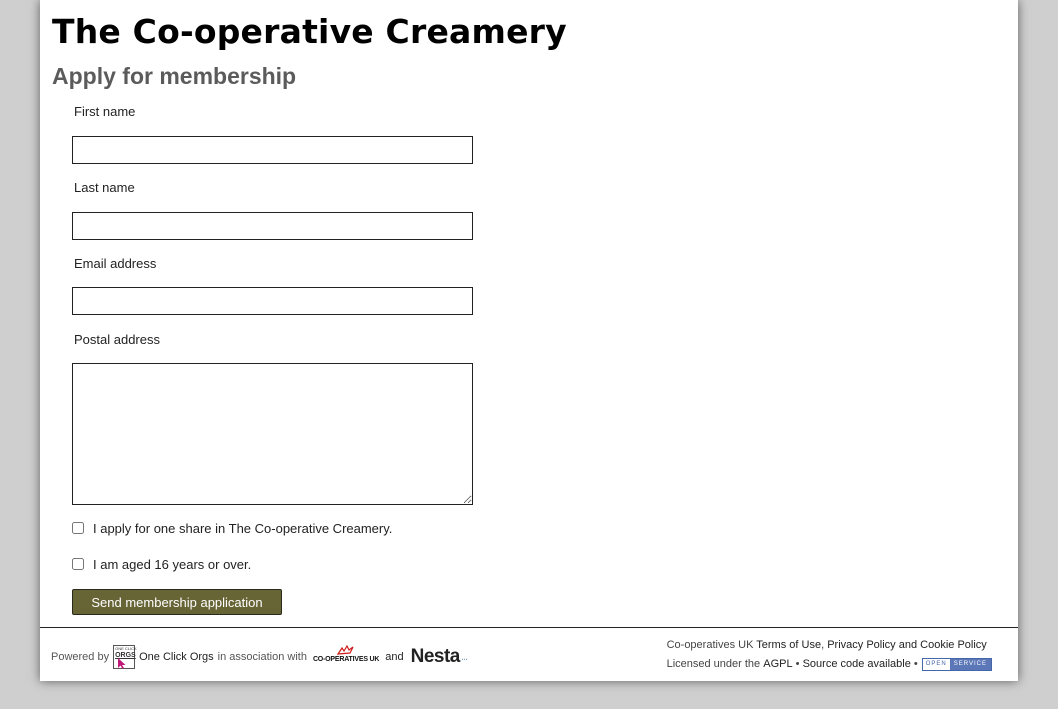 Image resolution: width=1058 pixels, height=709 pixels. I want to click on co-operatives-uk-logo-icon: CO-OPERATIVES UK, so click(346, 654).